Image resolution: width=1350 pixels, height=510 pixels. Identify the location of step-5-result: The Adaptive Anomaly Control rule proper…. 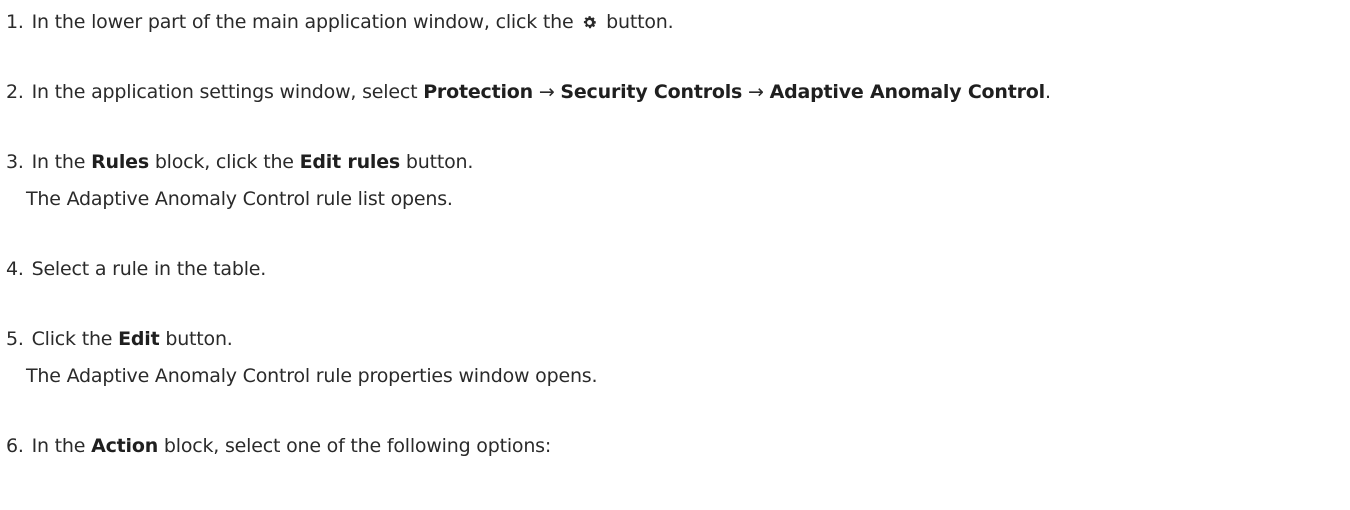
(312, 376).